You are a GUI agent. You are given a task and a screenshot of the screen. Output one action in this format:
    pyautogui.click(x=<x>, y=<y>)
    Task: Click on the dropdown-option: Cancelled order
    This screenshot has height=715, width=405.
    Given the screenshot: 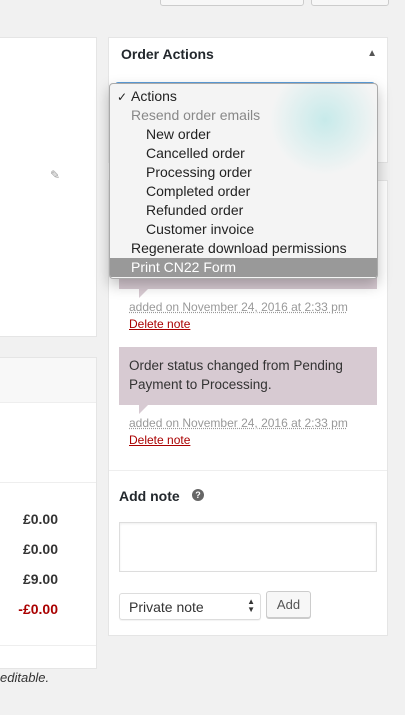 What is the action you would take?
    pyautogui.click(x=243, y=153)
    